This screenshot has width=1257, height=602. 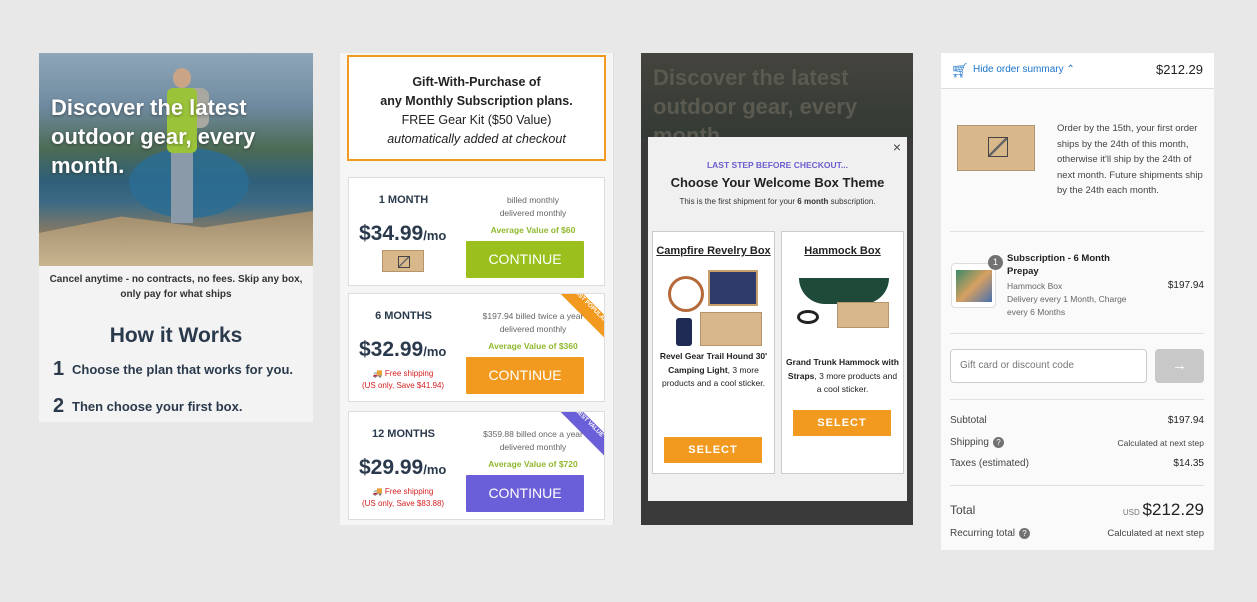 What do you see at coordinates (713, 450) in the screenshot?
I see `select-campfire-button: SELECT` at bounding box center [713, 450].